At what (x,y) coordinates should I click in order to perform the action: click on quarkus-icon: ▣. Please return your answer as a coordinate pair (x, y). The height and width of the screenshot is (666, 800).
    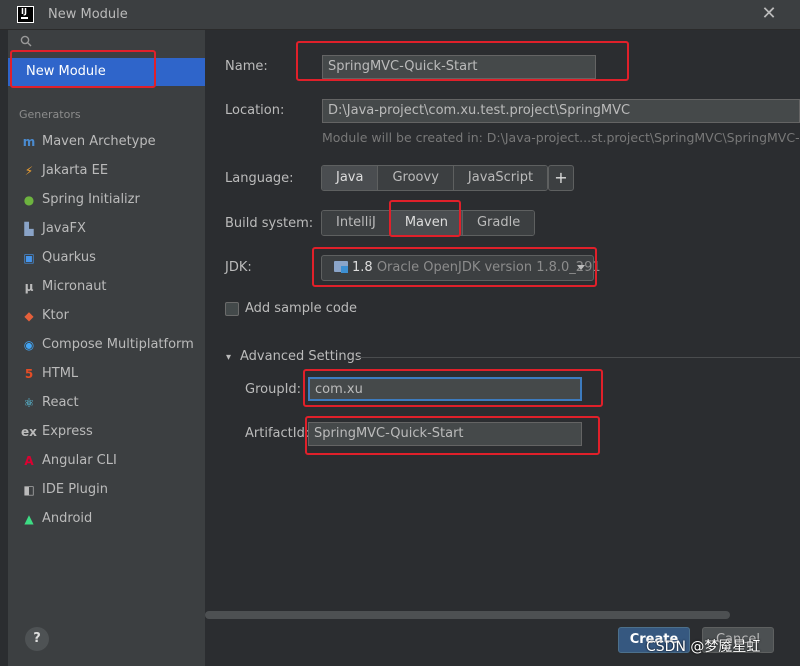
    Looking at the image, I should click on (29, 257).